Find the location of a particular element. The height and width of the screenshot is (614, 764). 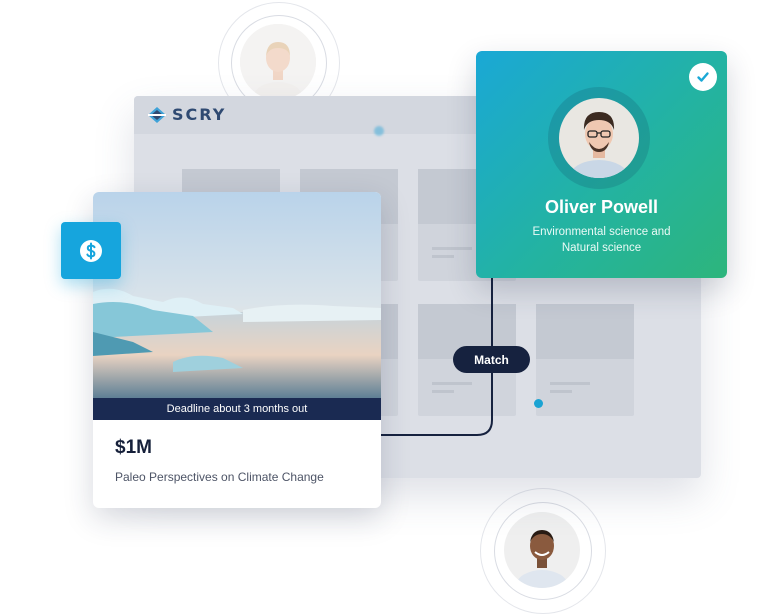

profile-name: Oliver Powell is located at coordinates (601, 207).